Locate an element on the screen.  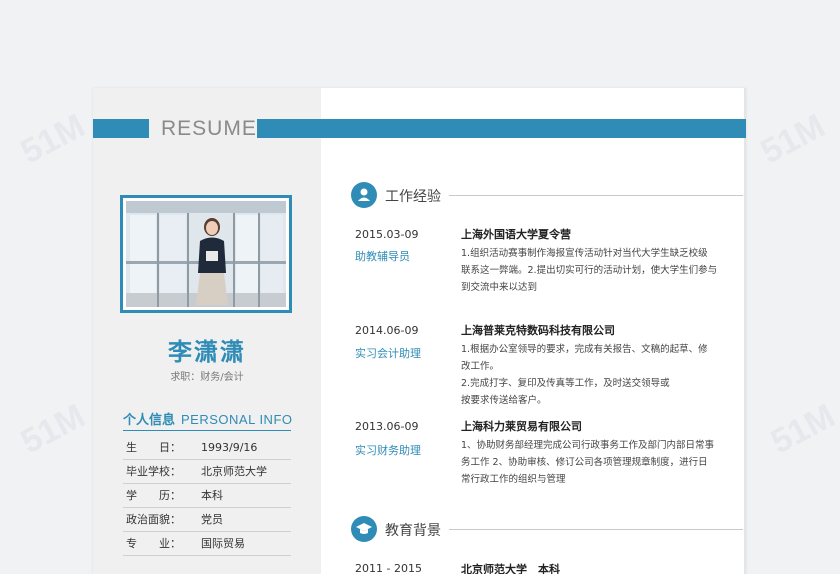
description-line: 联系这一弊端。2.提出切实可行的活动计划，使大学生们参与 is located at coordinates (589, 270).